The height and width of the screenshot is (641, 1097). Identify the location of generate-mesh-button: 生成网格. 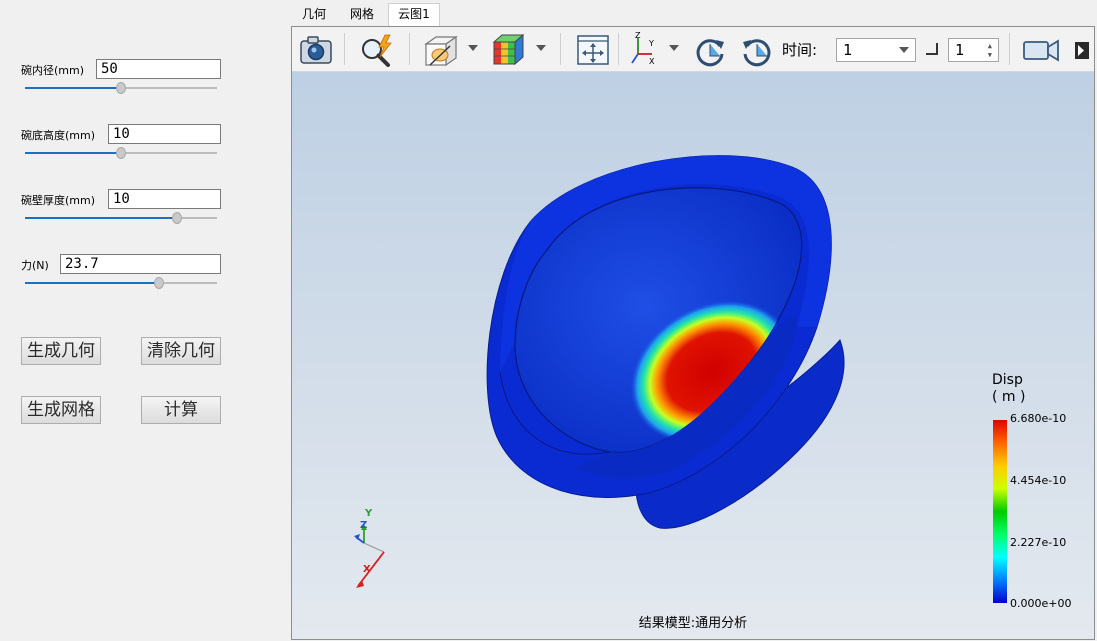
(61, 410).